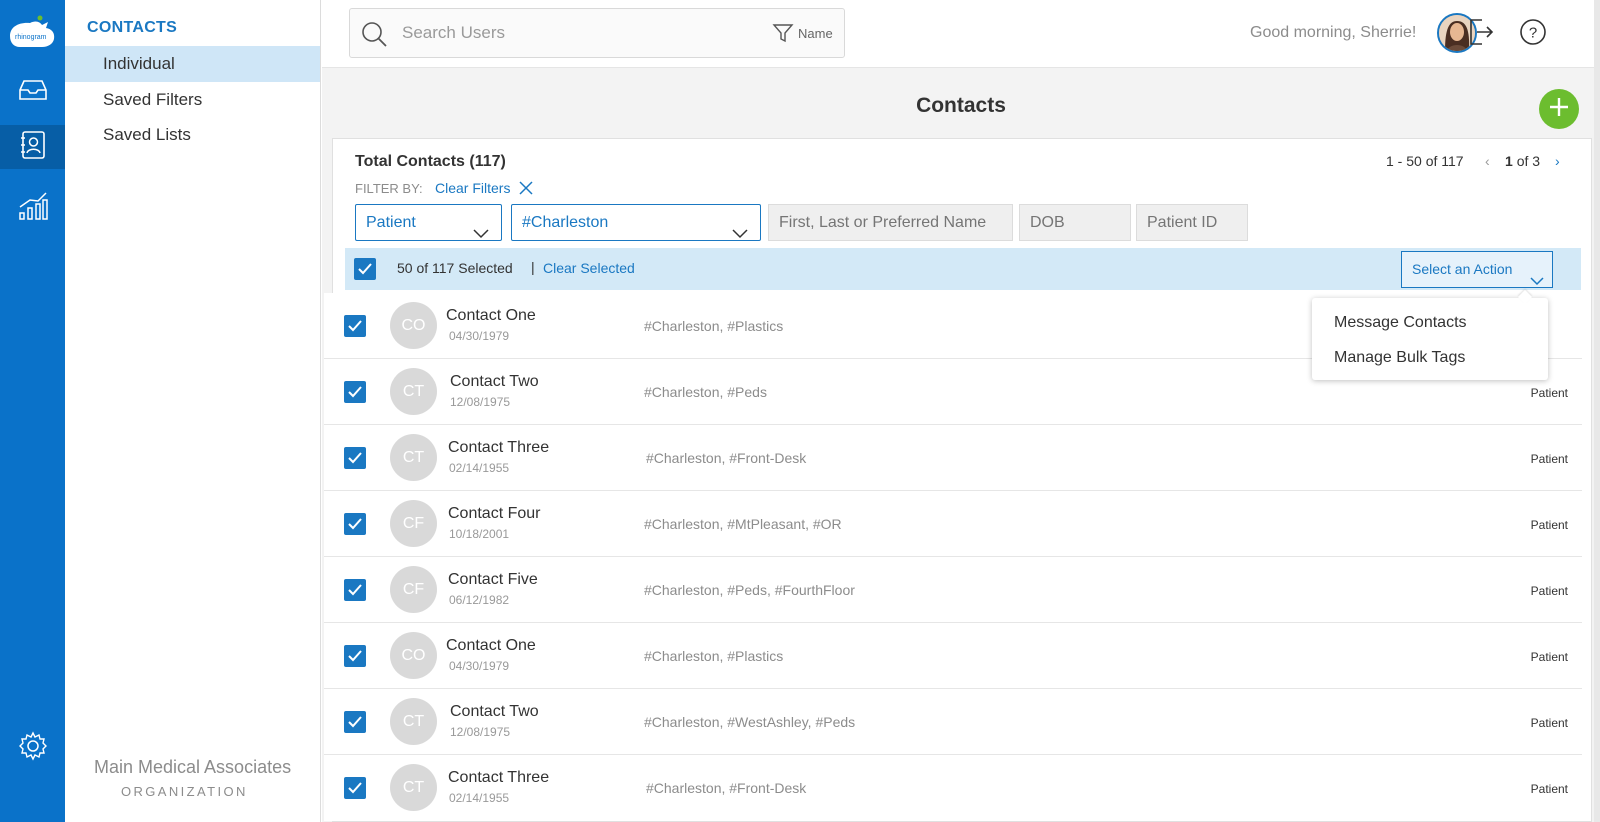  What do you see at coordinates (565, 222) in the screenshot?
I see `tag-filter-value: #Charleston` at bounding box center [565, 222].